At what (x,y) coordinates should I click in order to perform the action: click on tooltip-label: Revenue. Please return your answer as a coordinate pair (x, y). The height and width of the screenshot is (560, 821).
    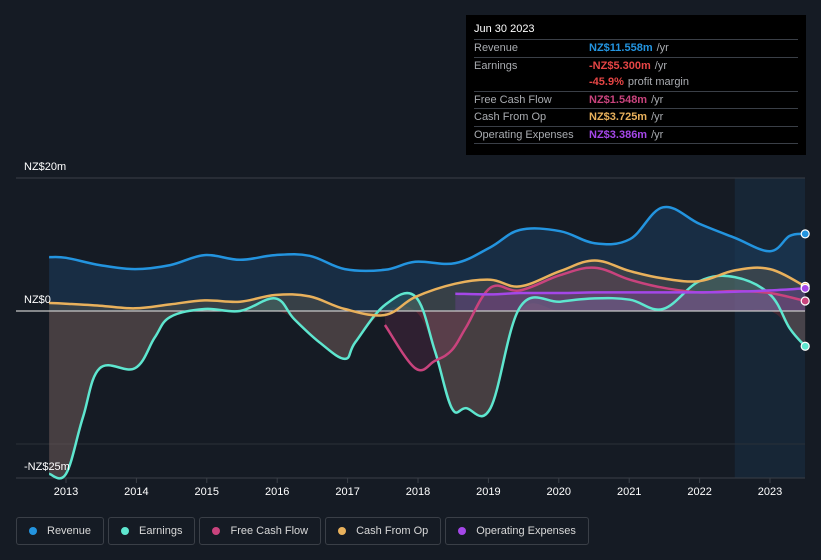
    Looking at the image, I should click on (496, 48).